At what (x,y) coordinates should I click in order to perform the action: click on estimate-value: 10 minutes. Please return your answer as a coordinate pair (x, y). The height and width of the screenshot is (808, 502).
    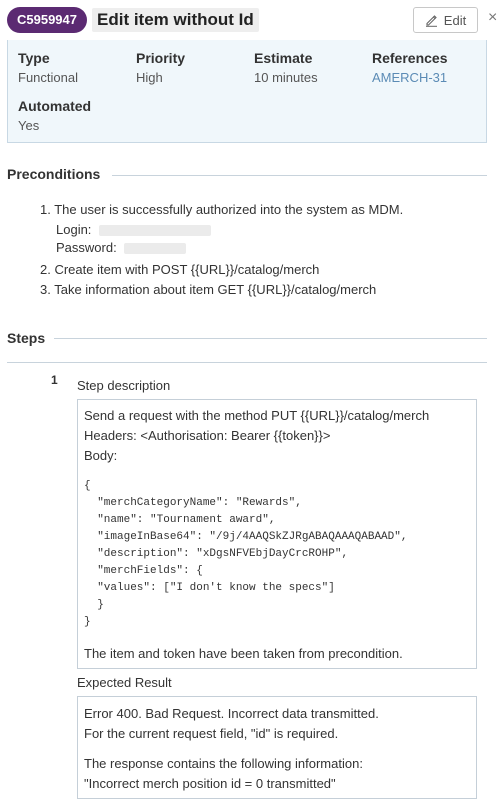
    Looking at the image, I should click on (286, 77).